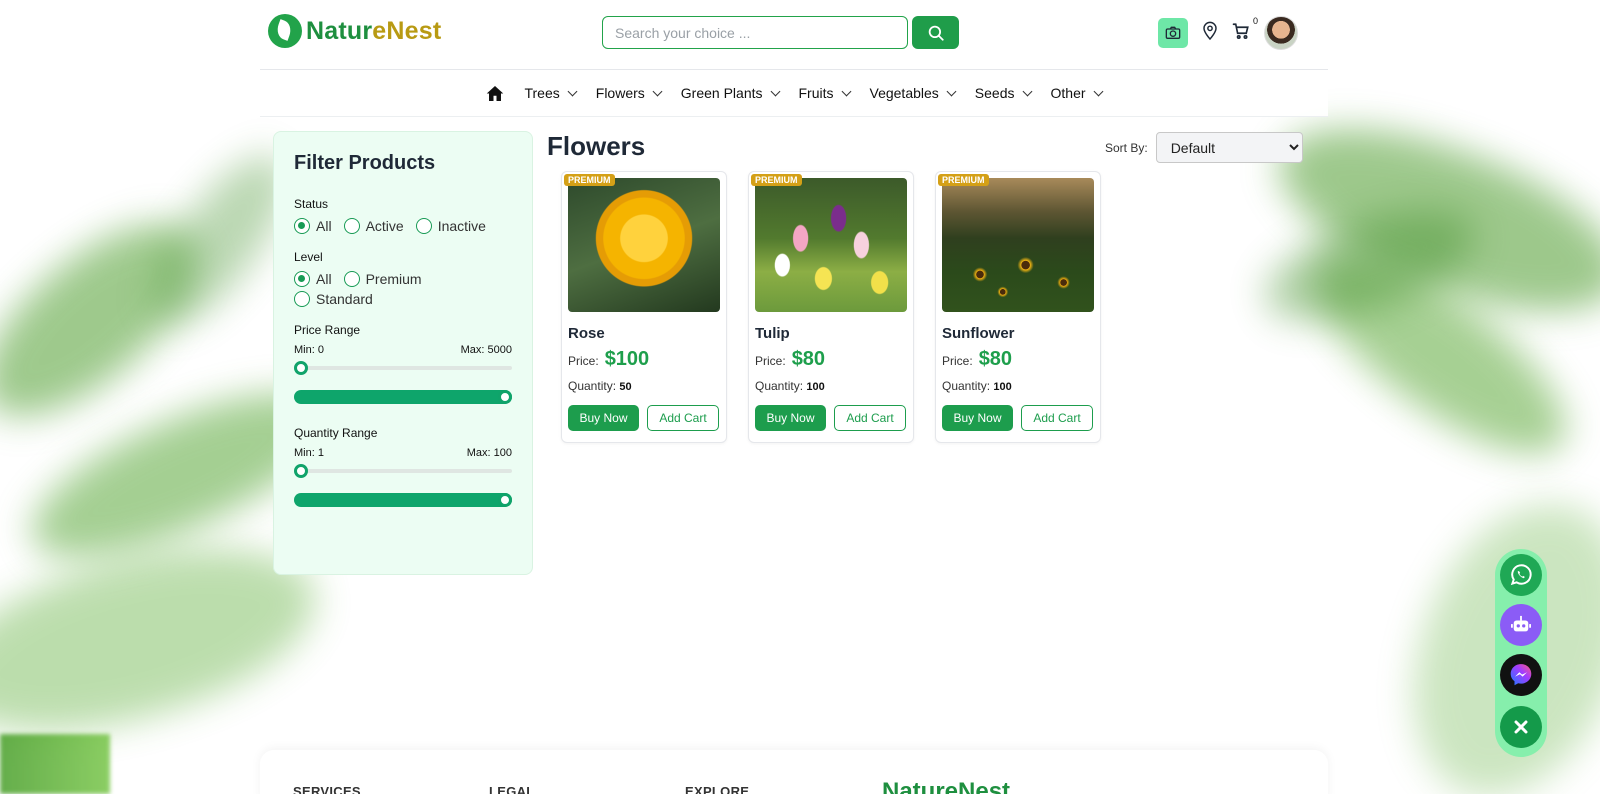  I want to click on status-inactive-radio: Inactive, so click(450, 226).